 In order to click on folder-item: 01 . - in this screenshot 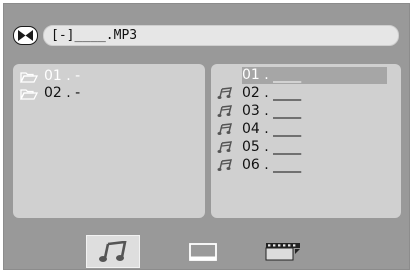, I will do `click(50, 76)`.